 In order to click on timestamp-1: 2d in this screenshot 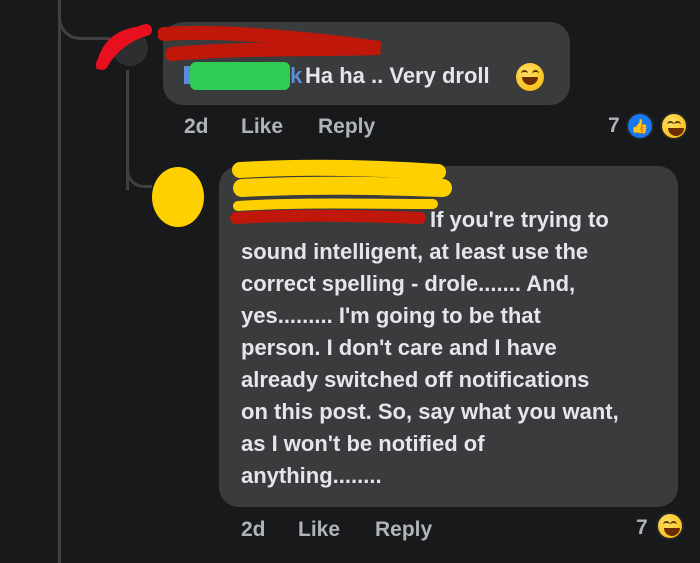, I will do `click(196, 127)`.